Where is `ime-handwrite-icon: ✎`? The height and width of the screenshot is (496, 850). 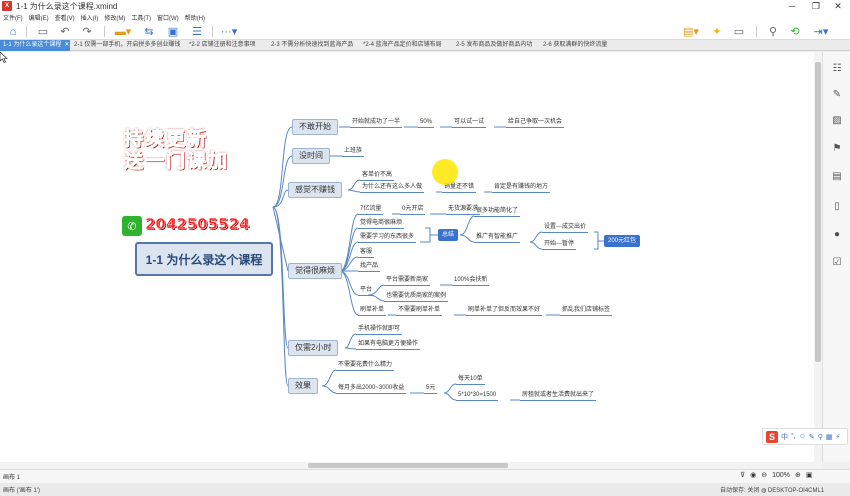 ime-handwrite-icon: ✎ is located at coordinates (812, 437).